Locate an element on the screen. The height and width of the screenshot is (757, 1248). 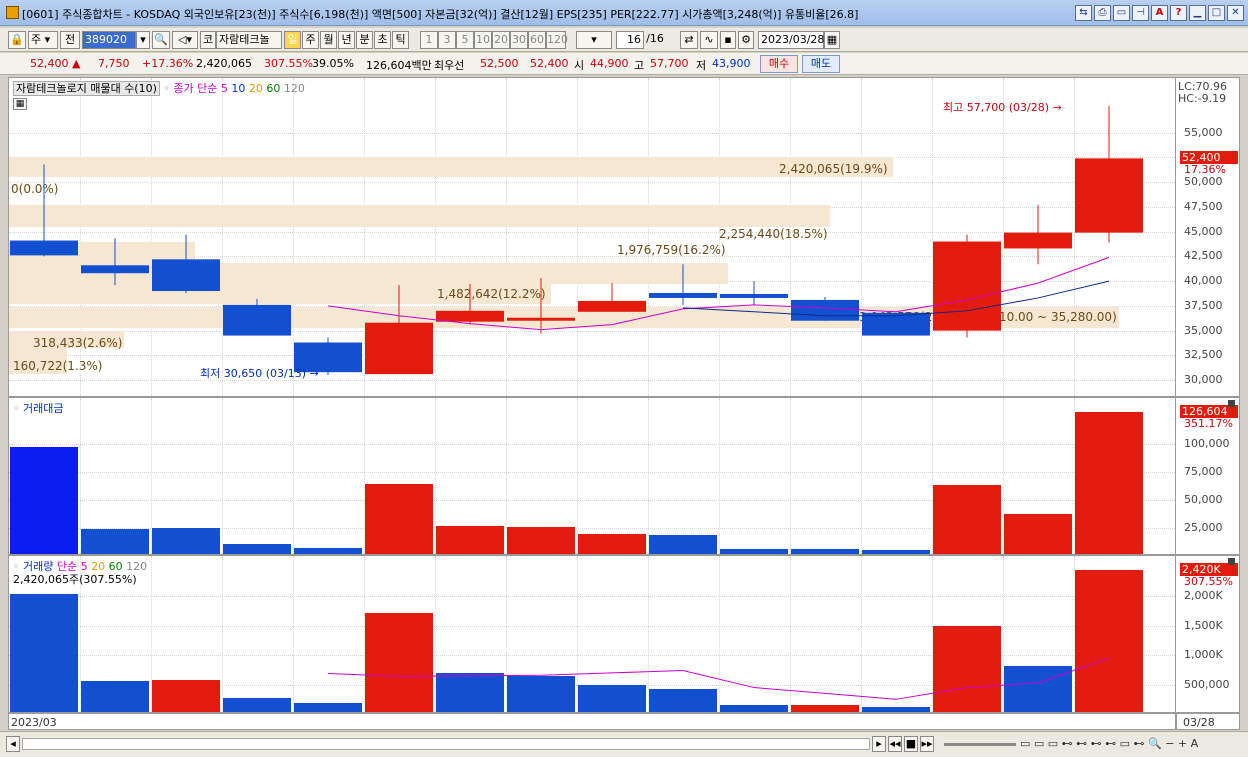
prev-button: 전 is located at coordinates (70, 40).